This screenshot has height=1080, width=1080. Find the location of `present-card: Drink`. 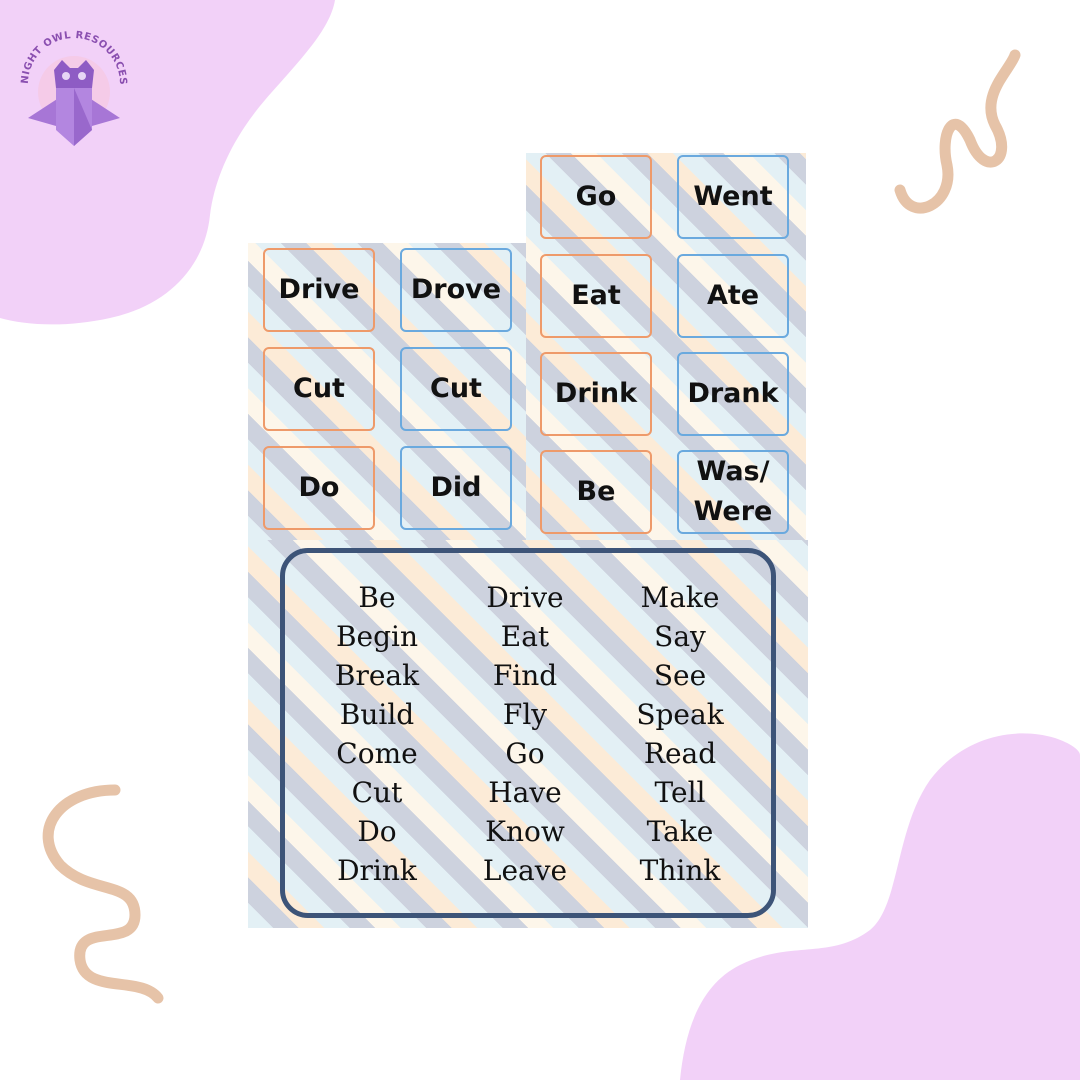

present-card: Drink is located at coordinates (596, 394).